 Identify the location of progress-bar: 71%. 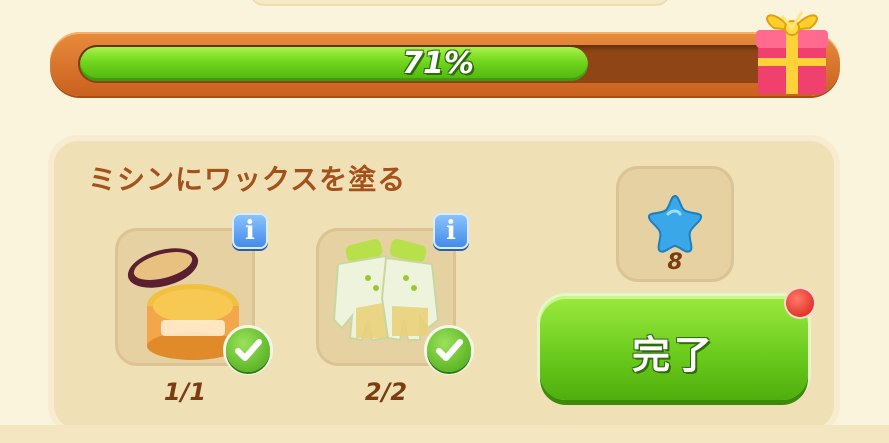
(445, 64).